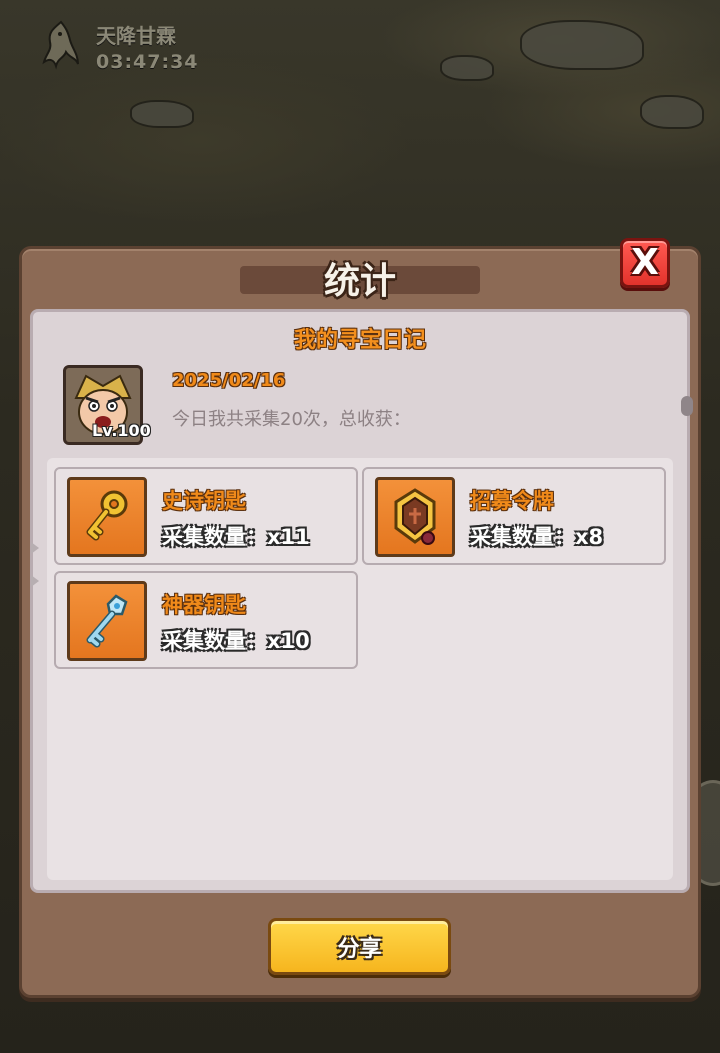  Describe the element at coordinates (687, 406) in the screenshot. I see `scrollbar-handle` at that location.